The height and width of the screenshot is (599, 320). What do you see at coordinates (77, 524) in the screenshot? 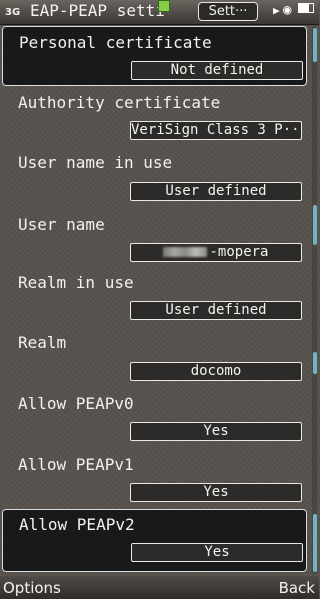
I see `setting-label: Allow PEAPv2` at bounding box center [77, 524].